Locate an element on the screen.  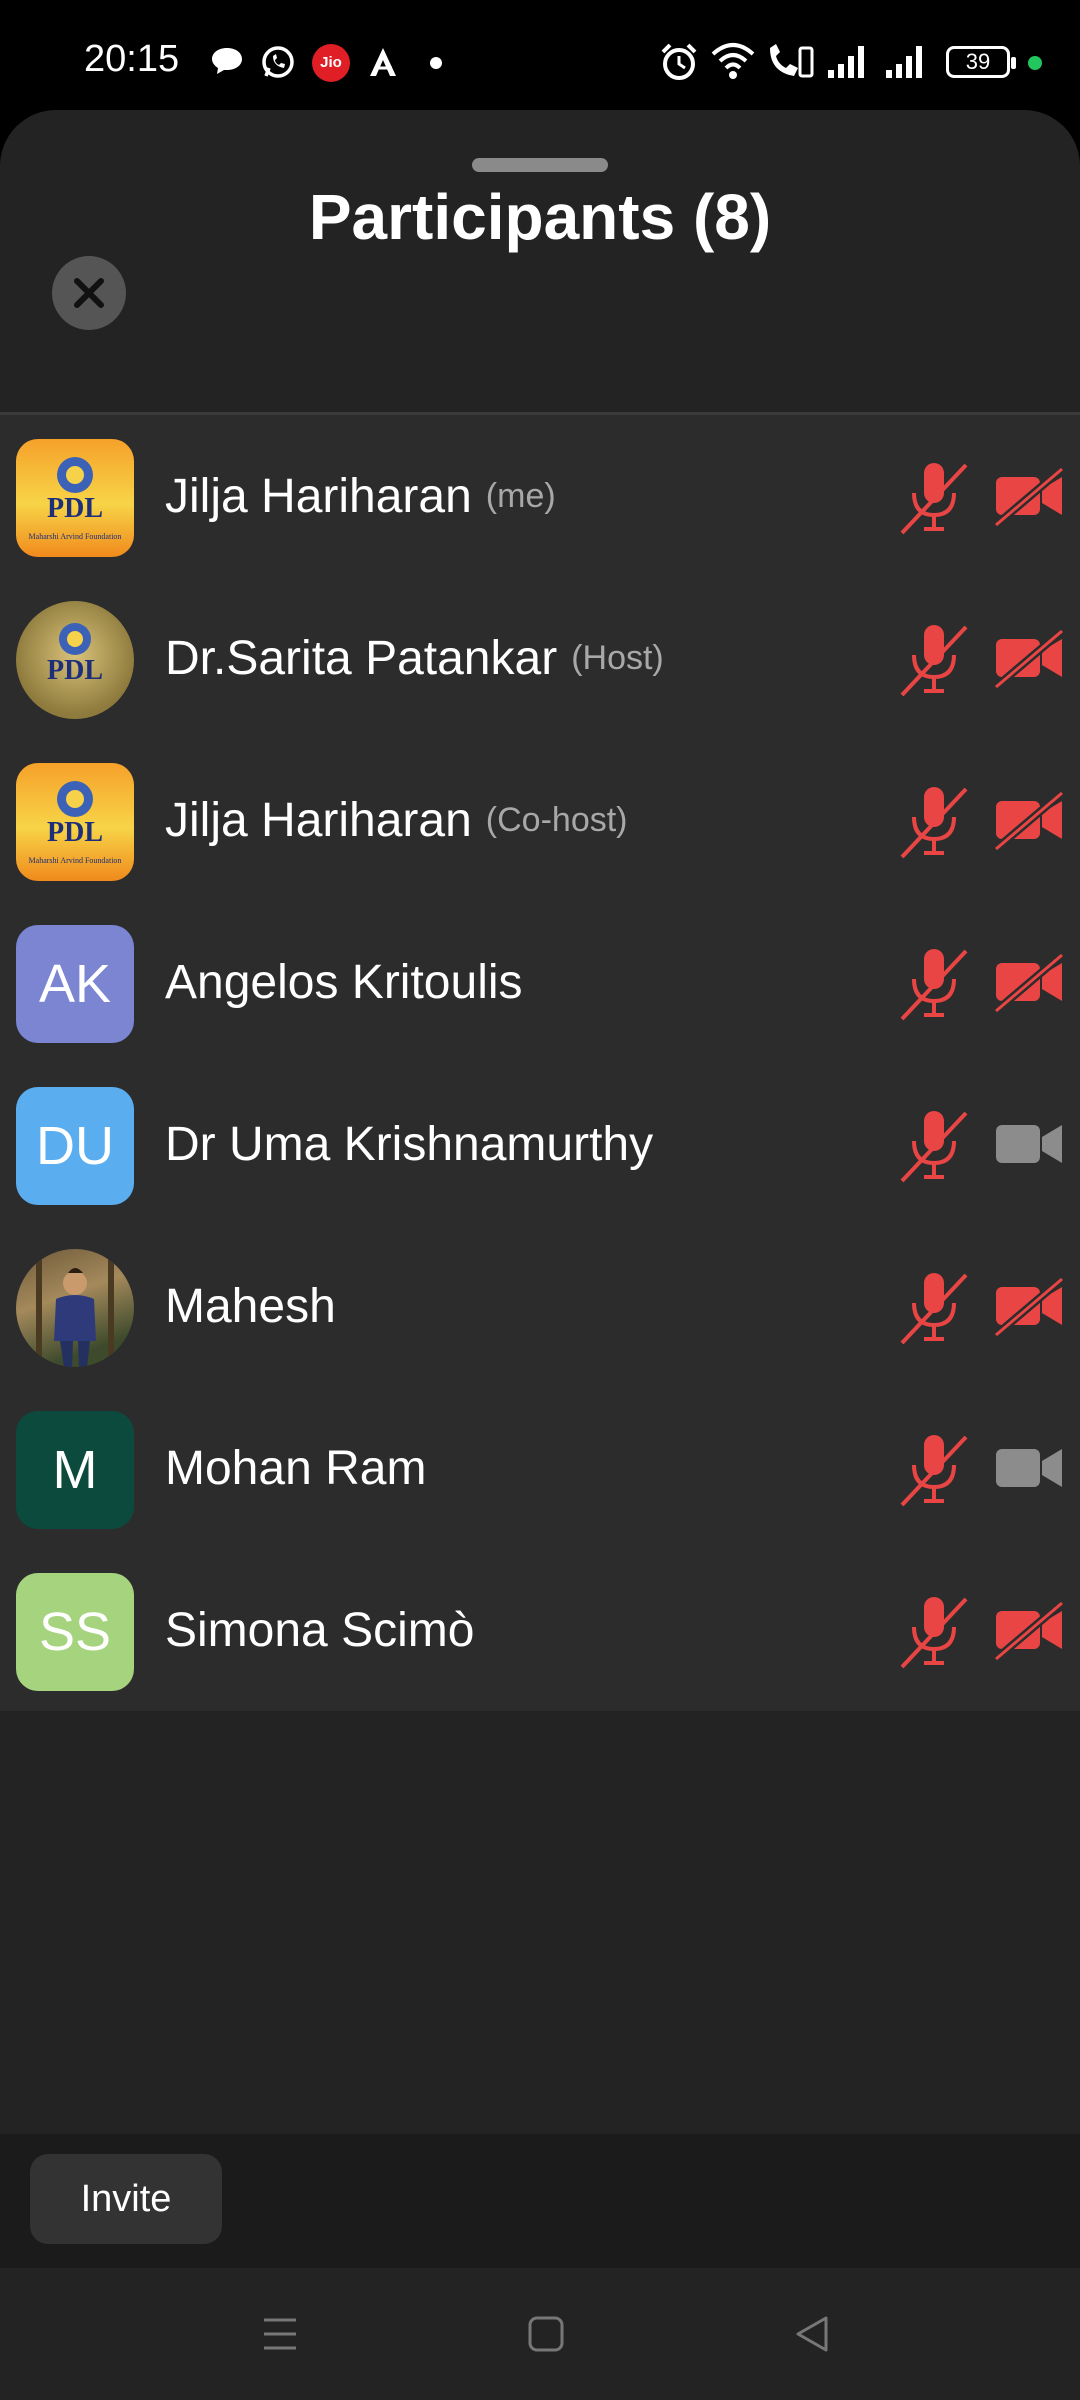
participant-row: SS Simona Scimò is located at coordinates (540, 1630).